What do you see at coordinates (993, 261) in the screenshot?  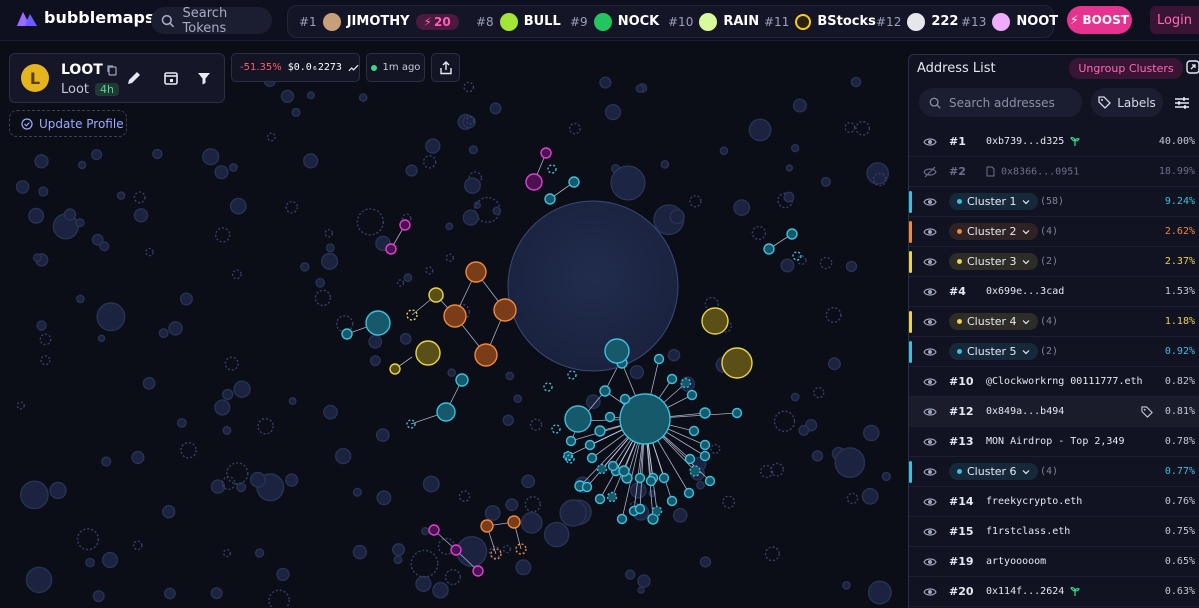 I see `cluster-pill: Cluster 3` at bounding box center [993, 261].